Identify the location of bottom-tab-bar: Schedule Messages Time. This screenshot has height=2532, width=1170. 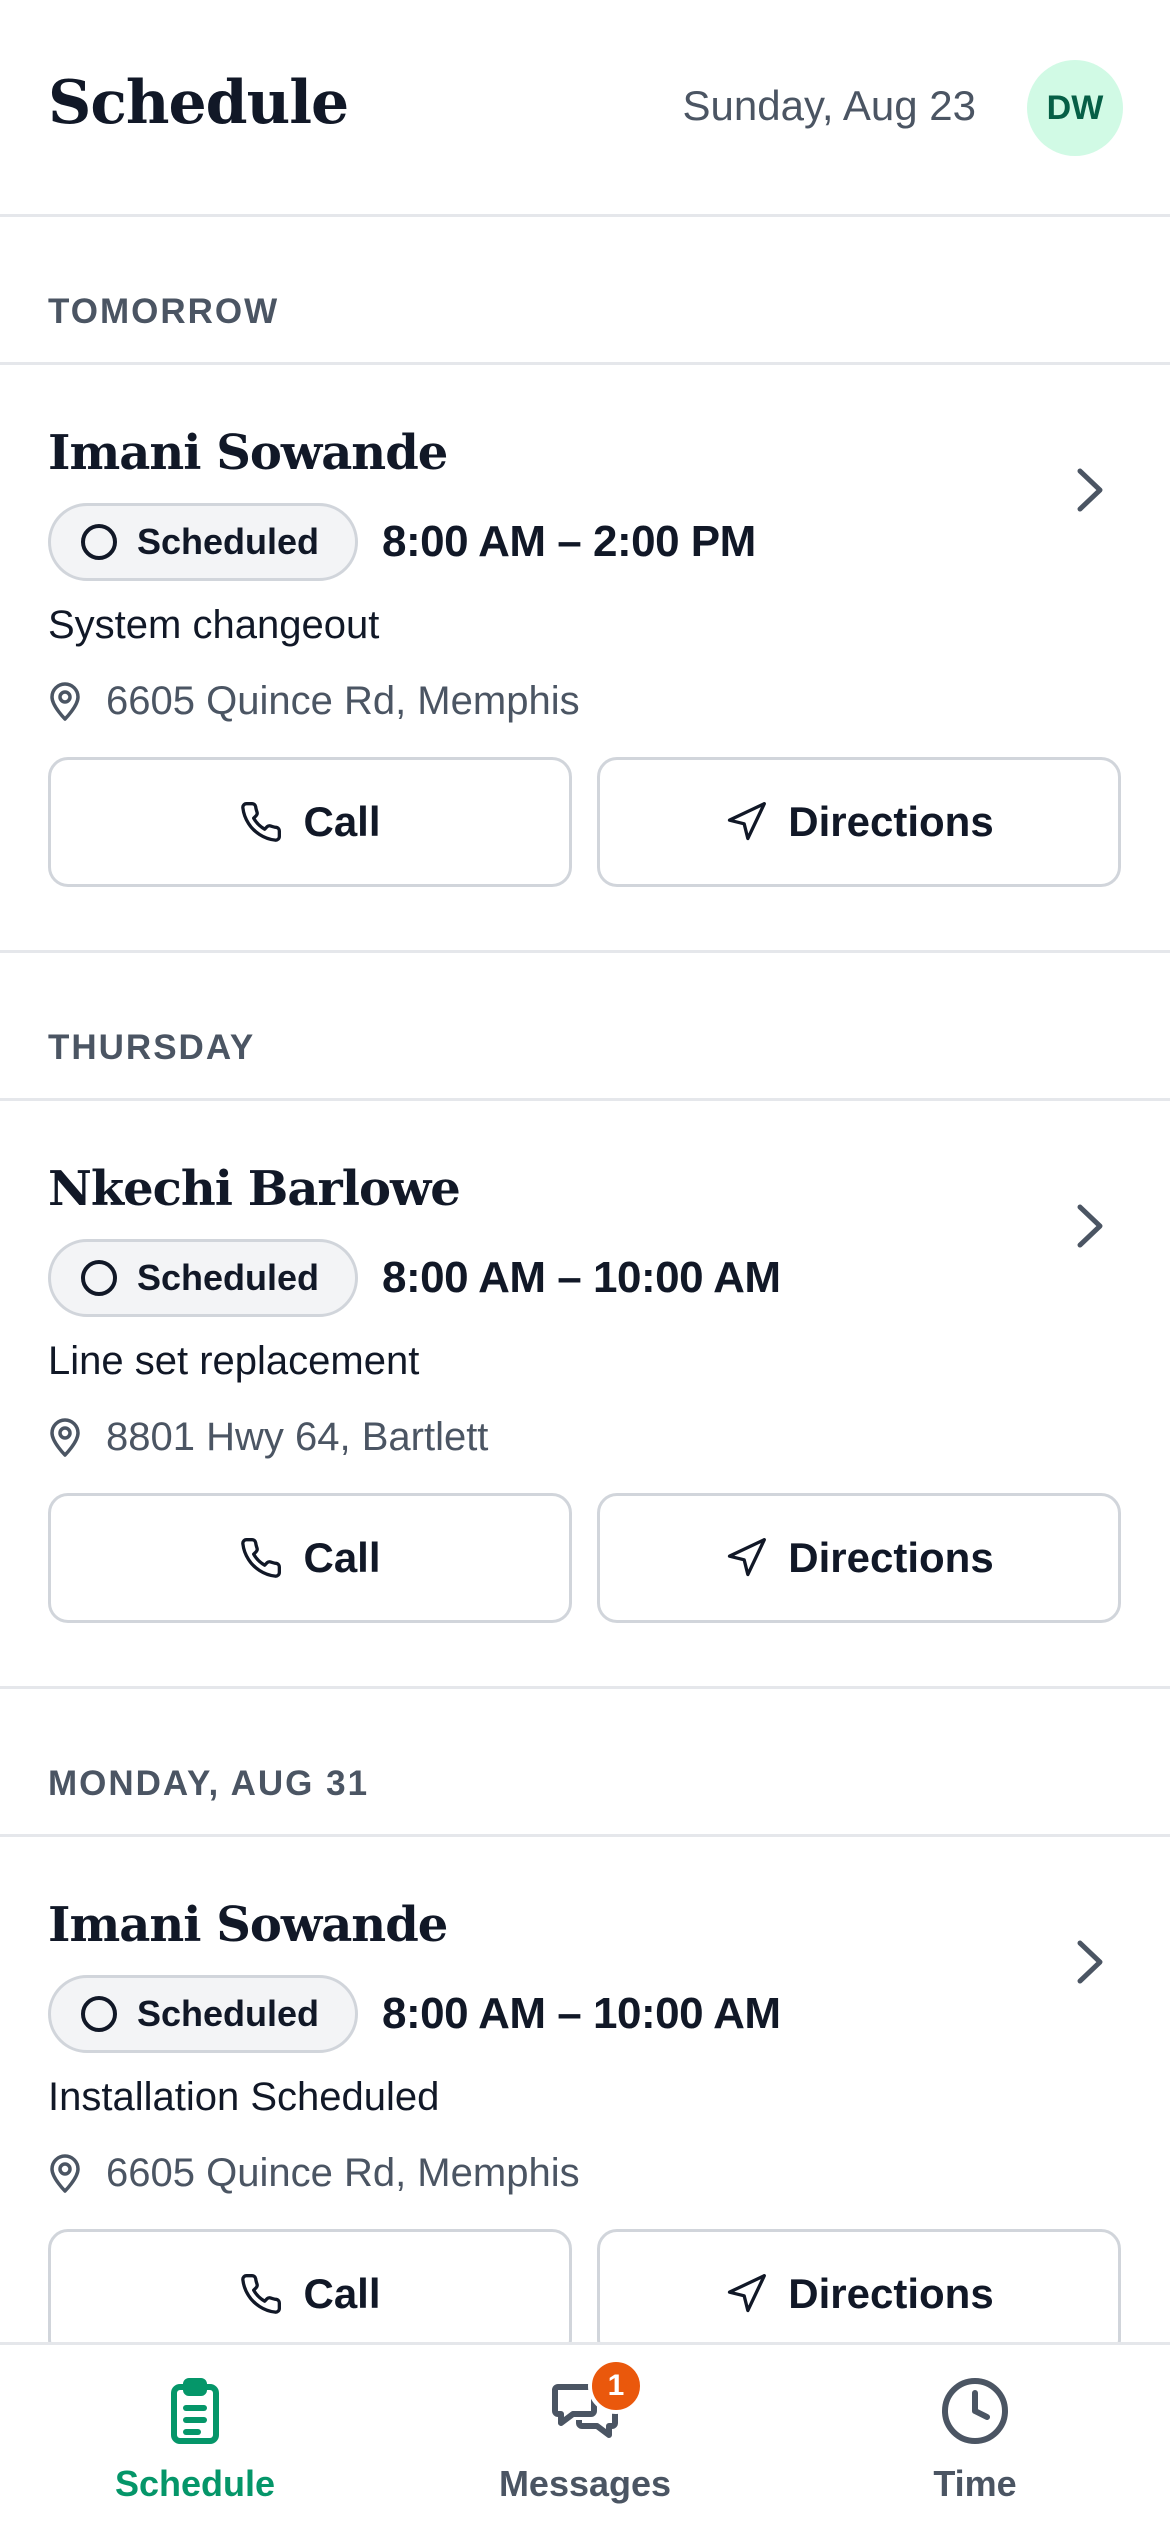
(585, 2437).